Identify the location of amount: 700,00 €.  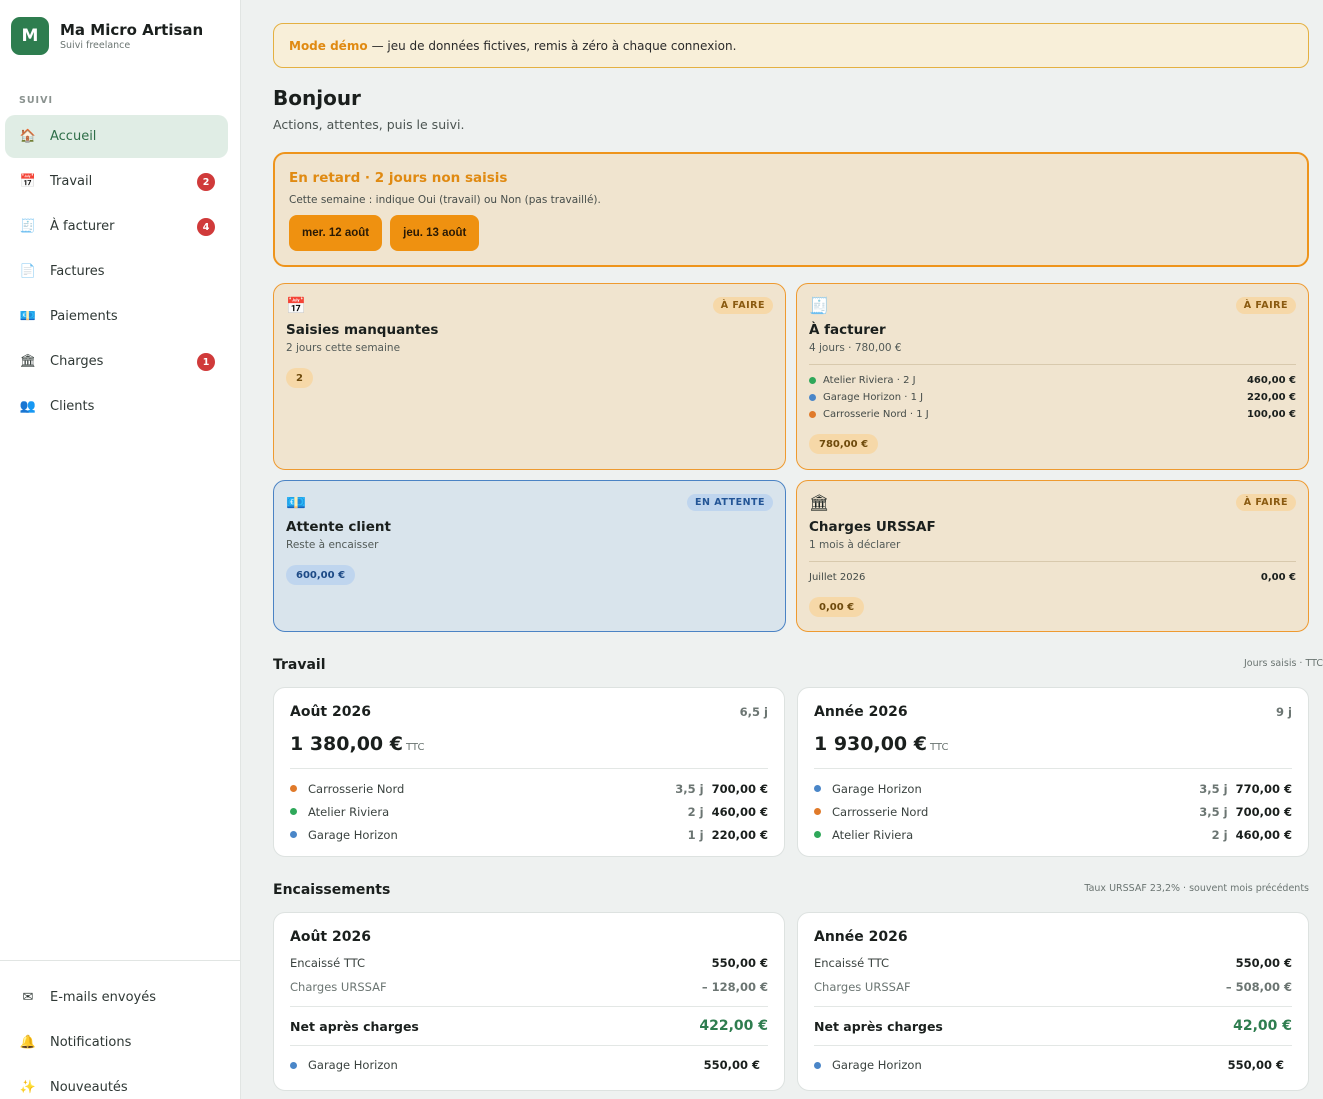
(1263, 811).